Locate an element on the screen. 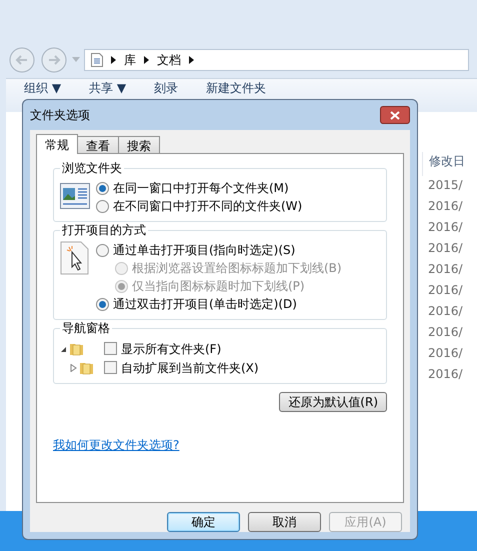 The height and width of the screenshot is (551, 477). option-label: 通过单击打开项目(指向时选定)(S) is located at coordinates (204, 250).